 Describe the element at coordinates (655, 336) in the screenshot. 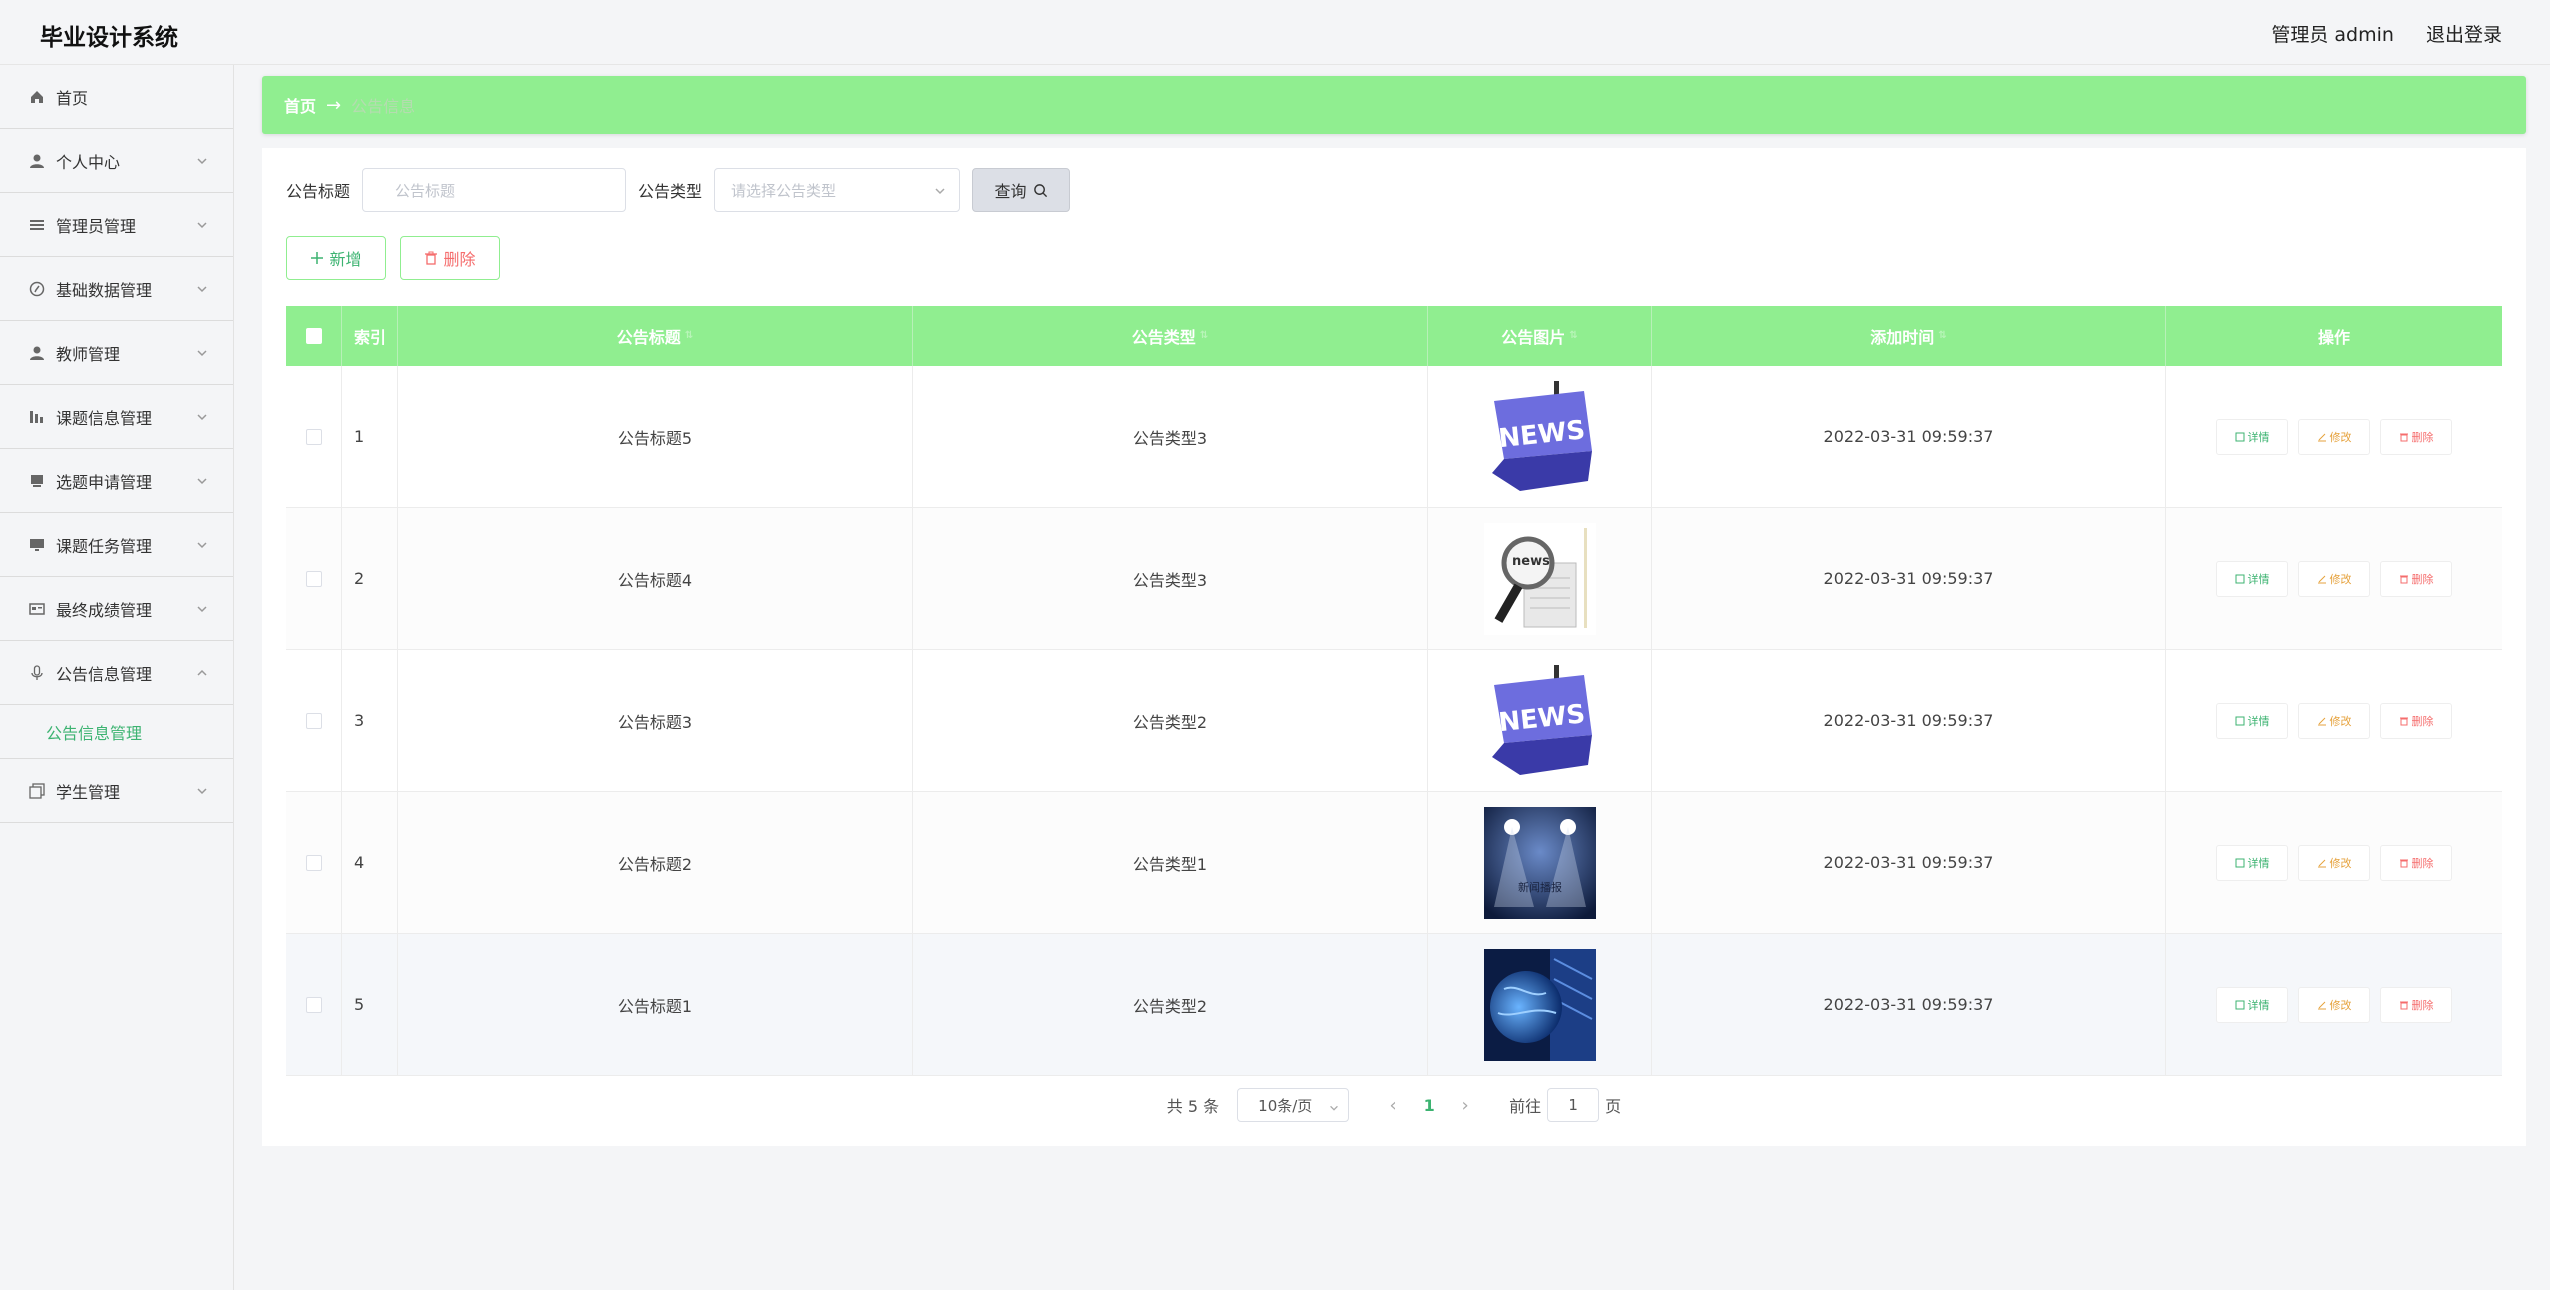

I see `header-title: 公告标题 ⇅` at that location.